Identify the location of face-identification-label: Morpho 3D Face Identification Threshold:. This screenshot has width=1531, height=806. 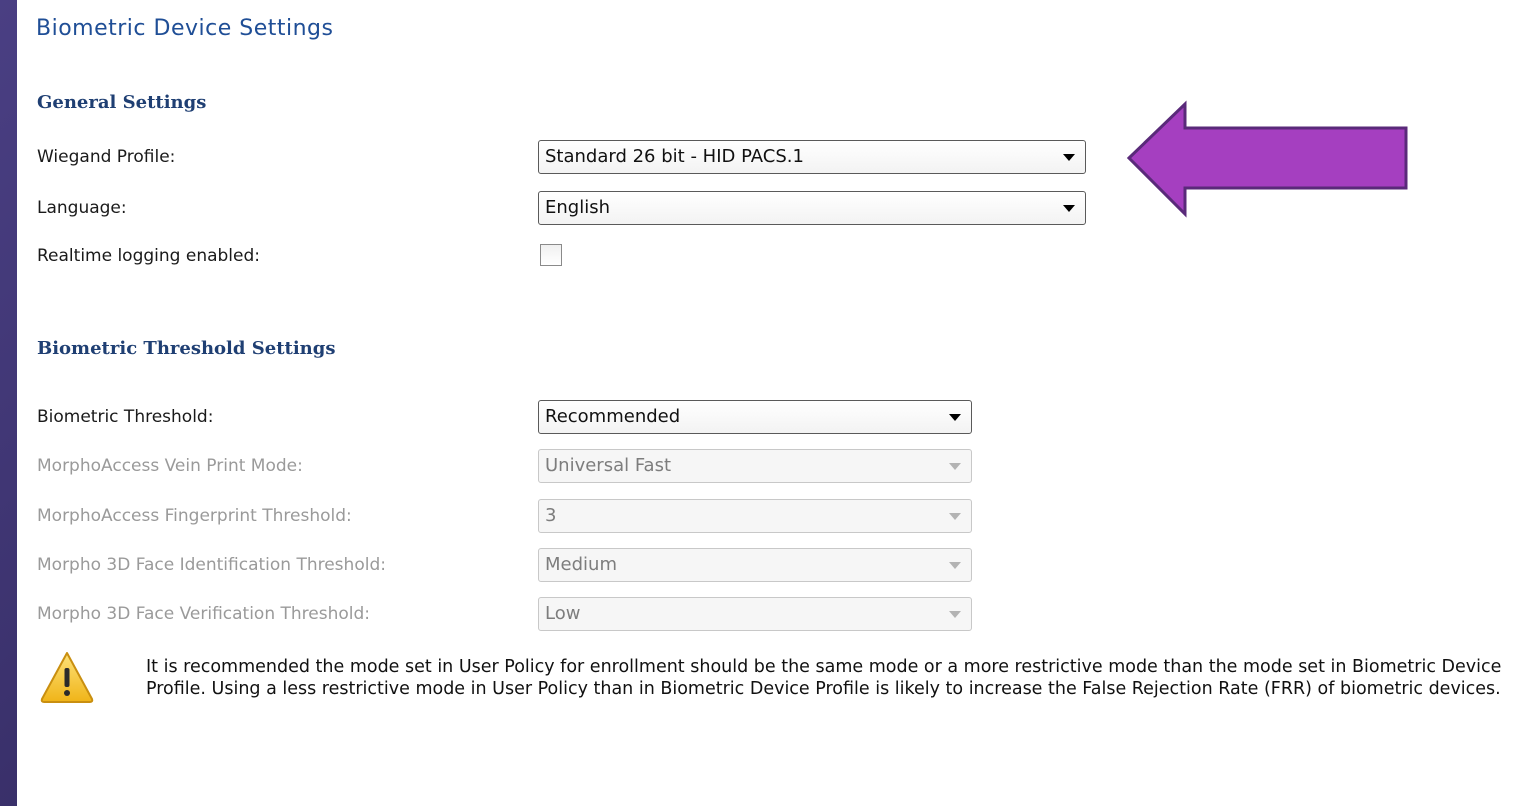
(211, 565).